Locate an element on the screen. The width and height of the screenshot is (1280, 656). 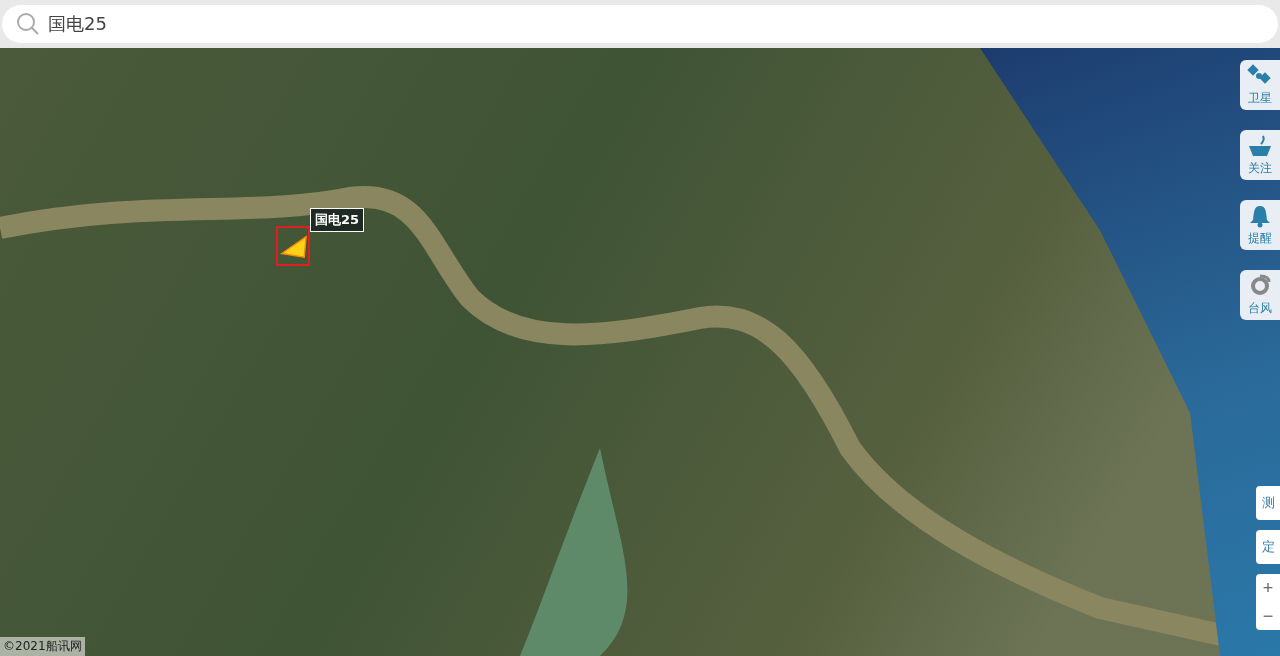
map-tool-button: 卫星 is located at coordinates (1260, 85).